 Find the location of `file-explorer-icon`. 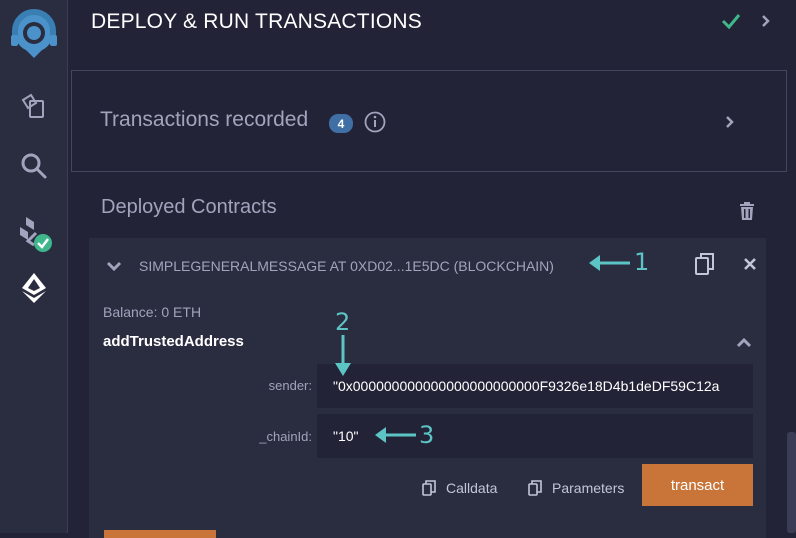

file-explorer-icon is located at coordinates (34, 106).